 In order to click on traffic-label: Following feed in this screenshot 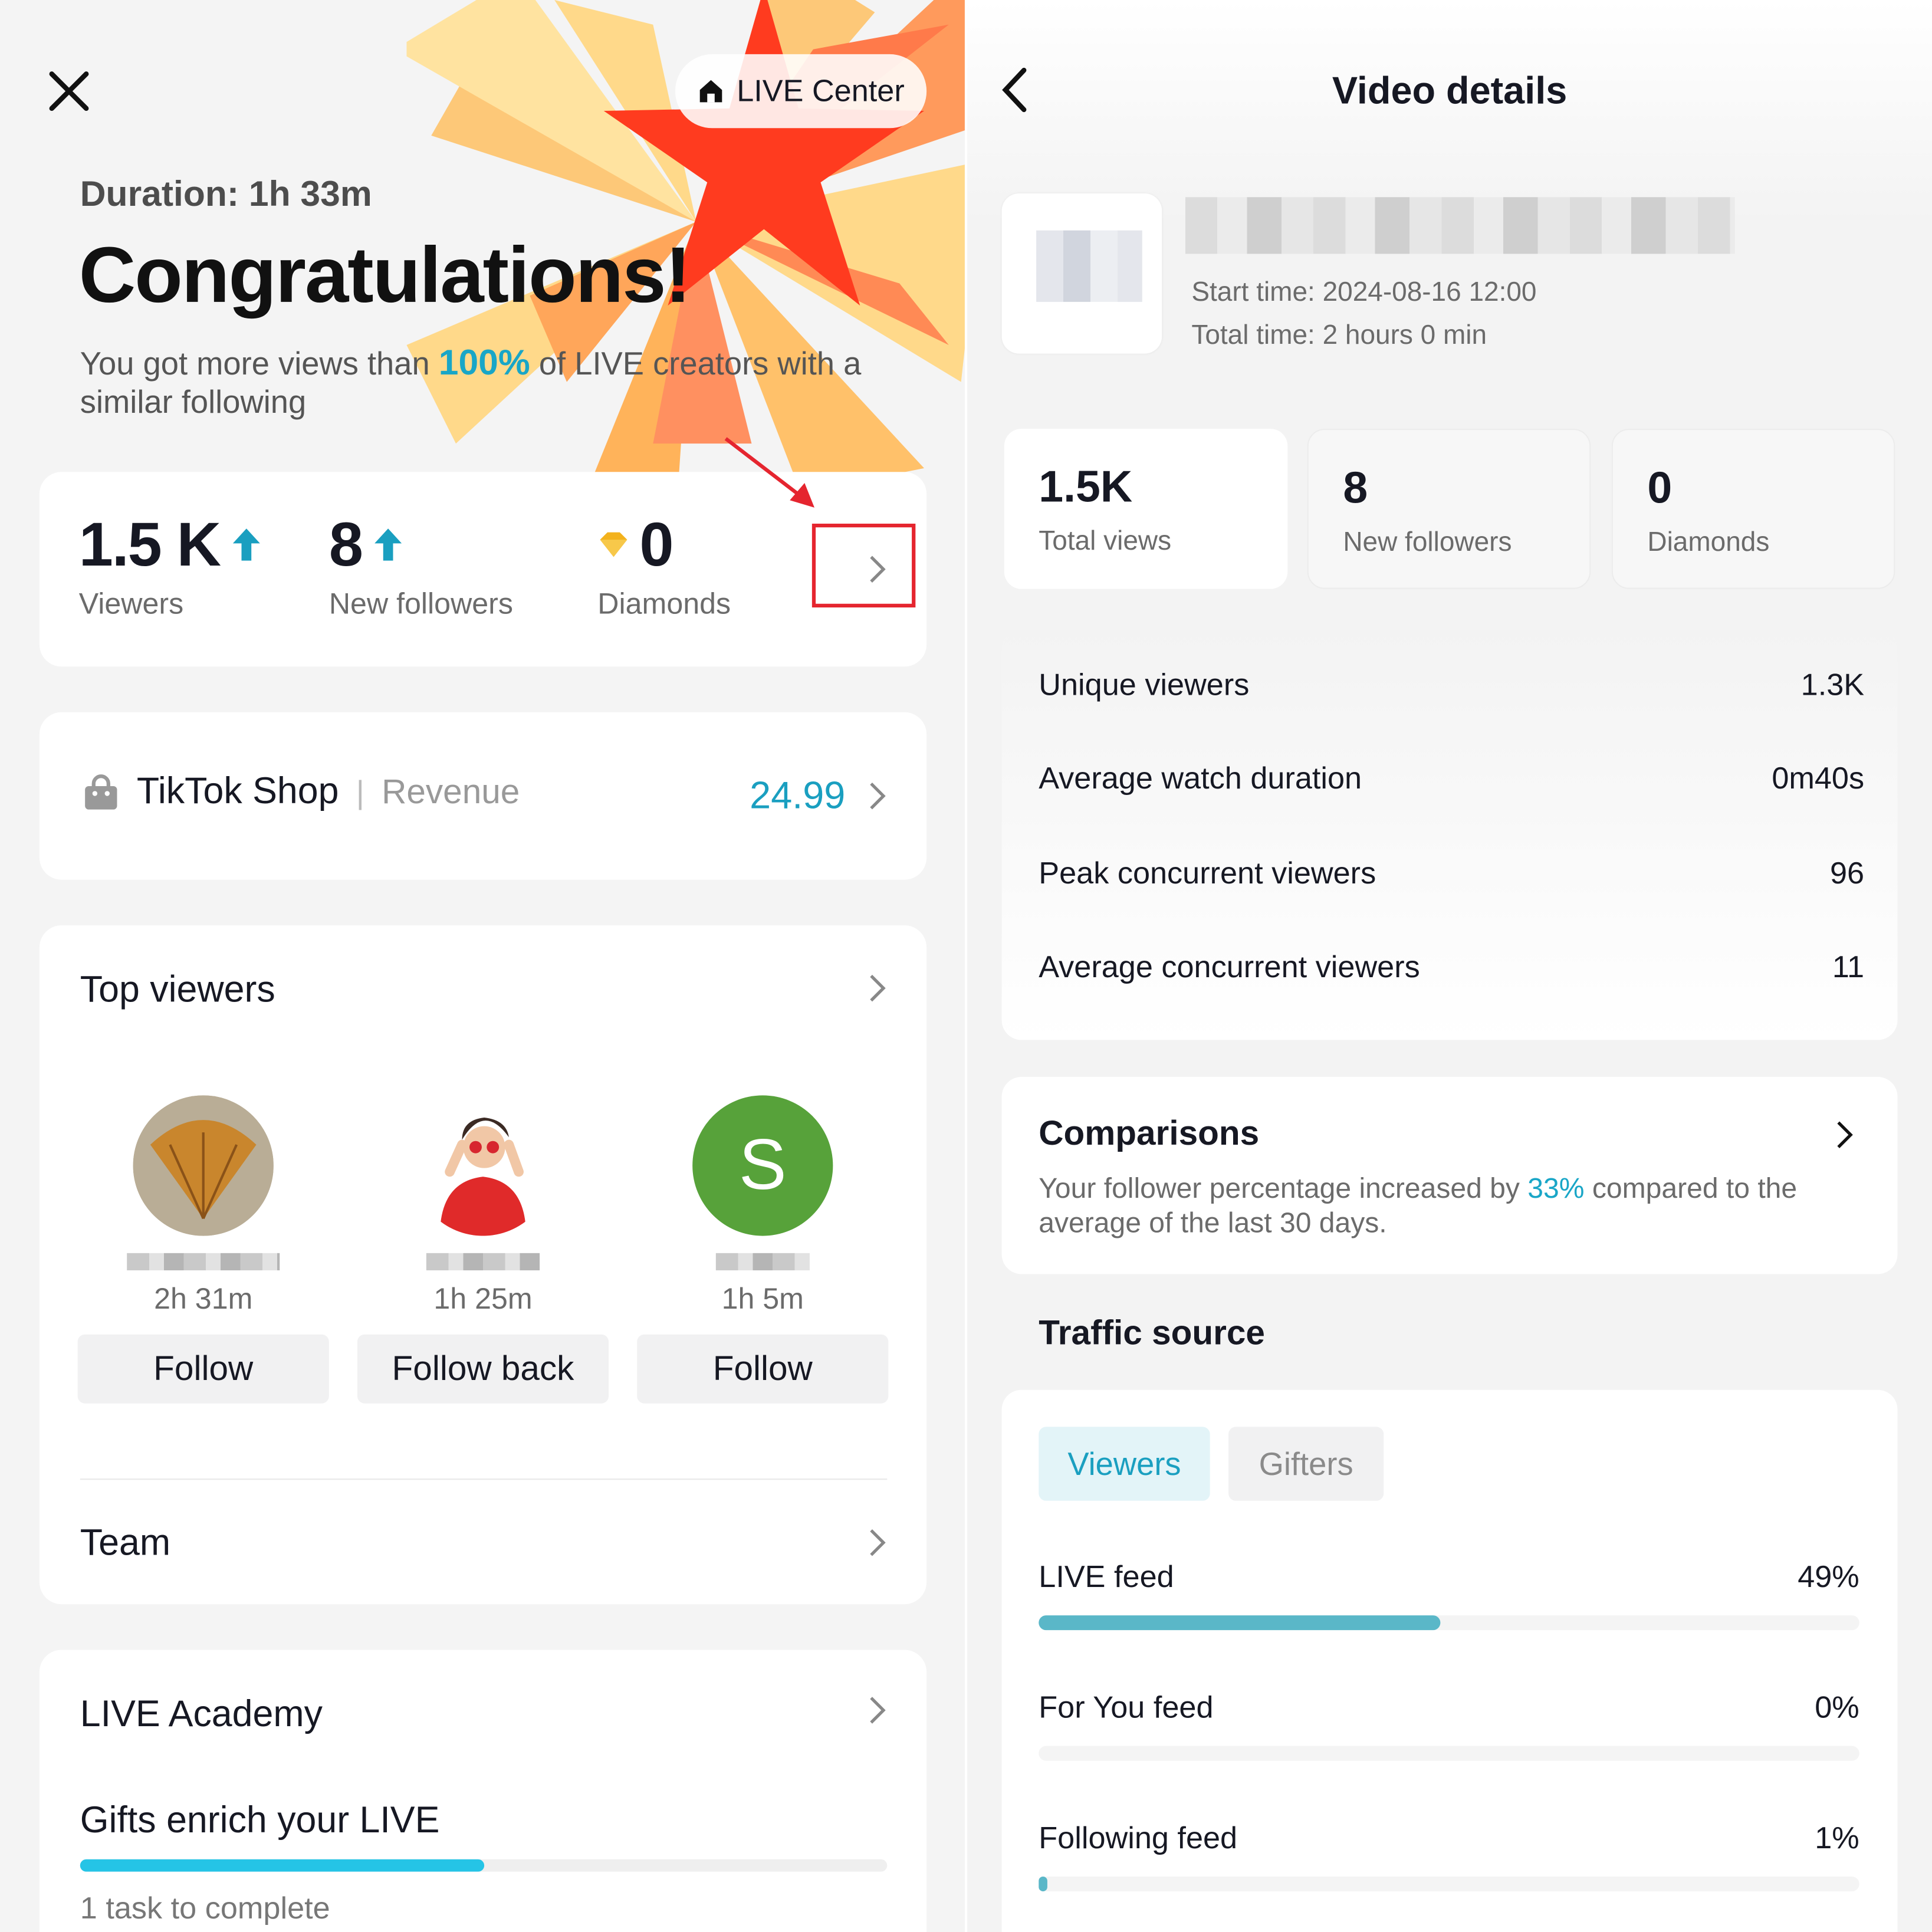, I will do `click(1138, 1838)`.